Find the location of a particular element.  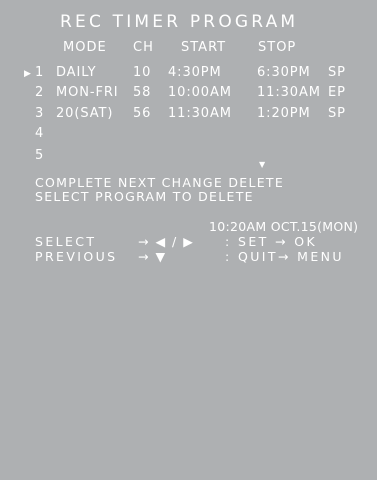

program-number: 2 is located at coordinates (40, 92).